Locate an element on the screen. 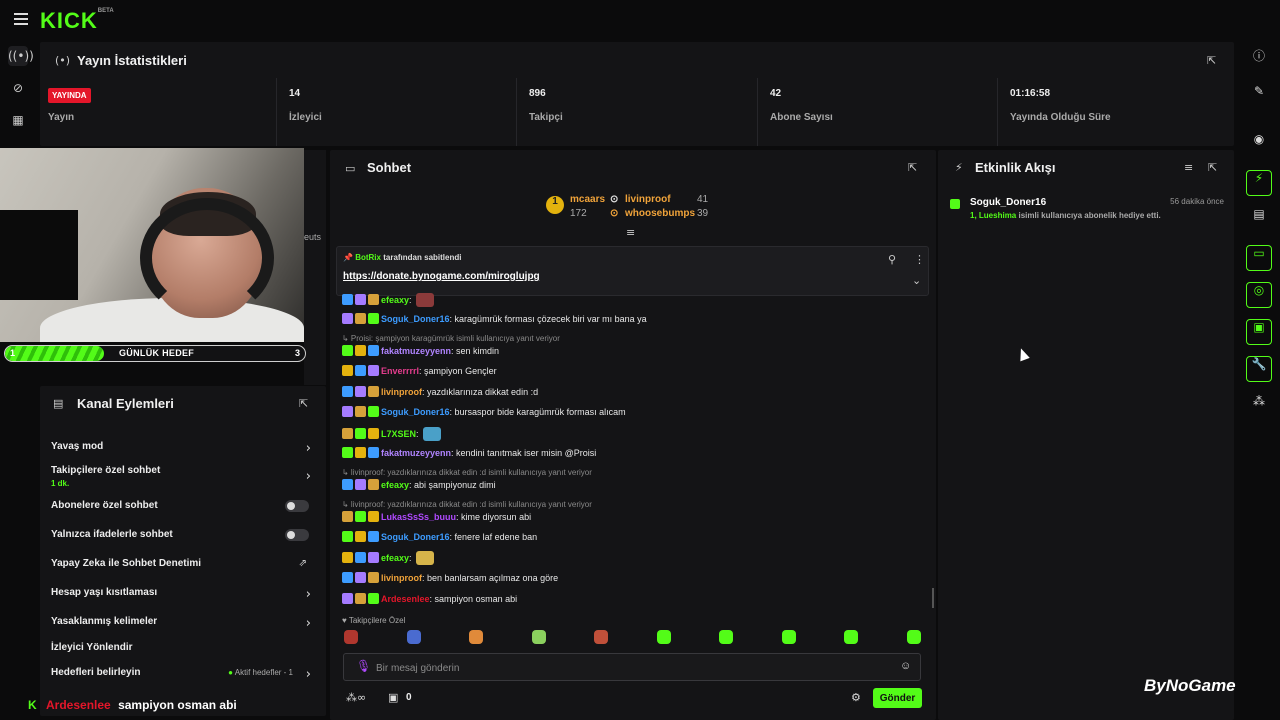 Image resolution: width=1280 pixels, height=720 pixels. menu-icon is located at coordinates (21, 19).